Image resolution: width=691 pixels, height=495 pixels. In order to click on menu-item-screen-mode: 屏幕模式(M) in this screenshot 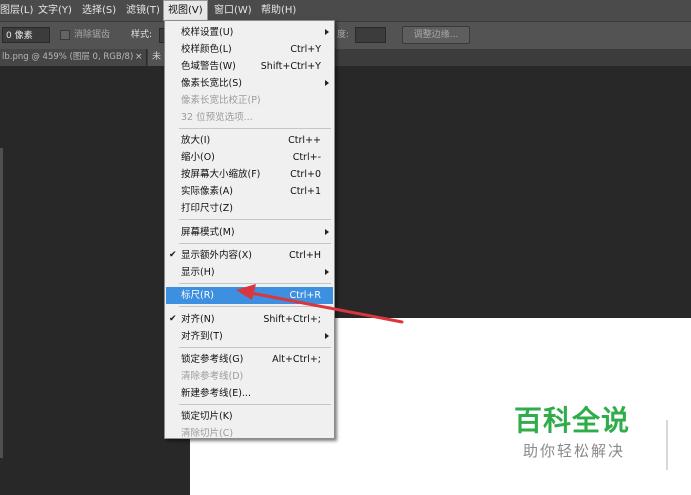, I will do `click(249, 232)`.